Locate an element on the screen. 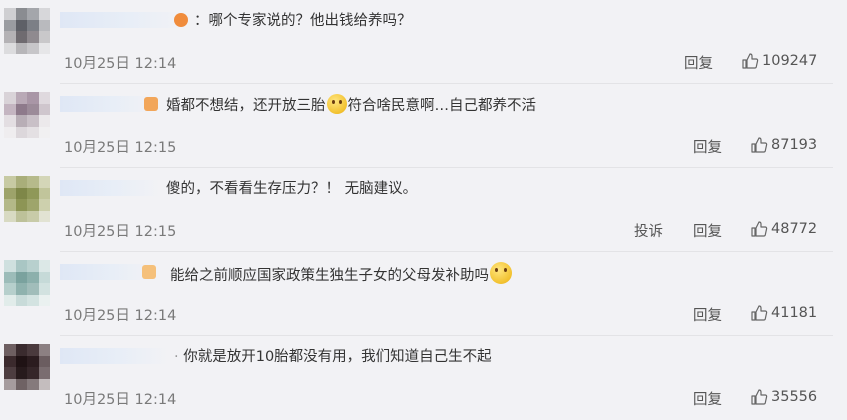  like-count: 109247 is located at coordinates (790, 61).